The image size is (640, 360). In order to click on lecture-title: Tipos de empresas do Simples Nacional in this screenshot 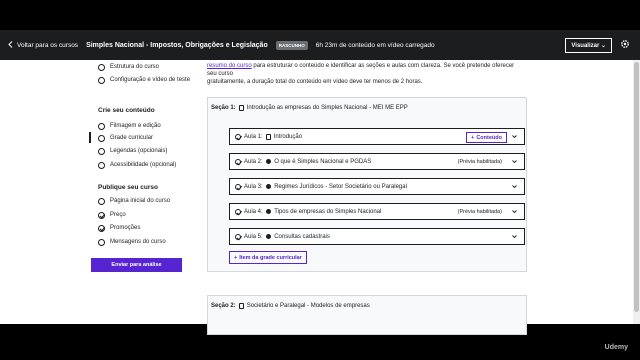, I will do `click(328, 211)`.